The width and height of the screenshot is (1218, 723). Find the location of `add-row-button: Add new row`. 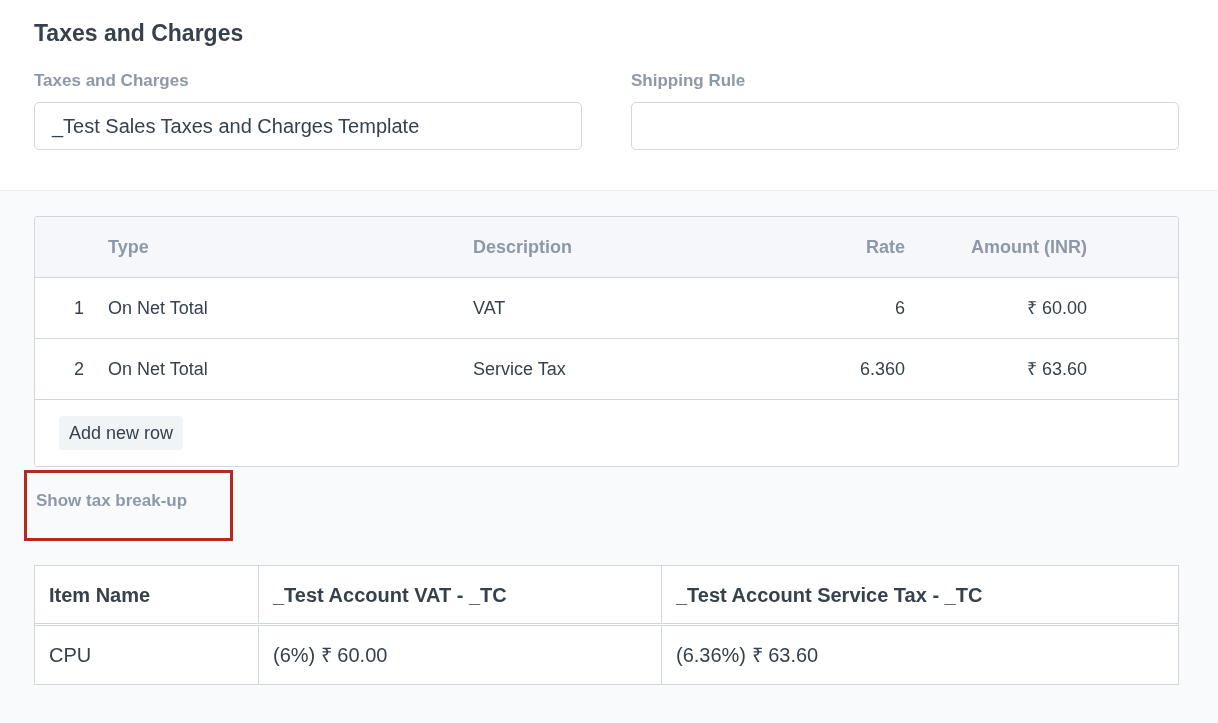

add-row-button: Add new row is located at coordinates (121, 433).